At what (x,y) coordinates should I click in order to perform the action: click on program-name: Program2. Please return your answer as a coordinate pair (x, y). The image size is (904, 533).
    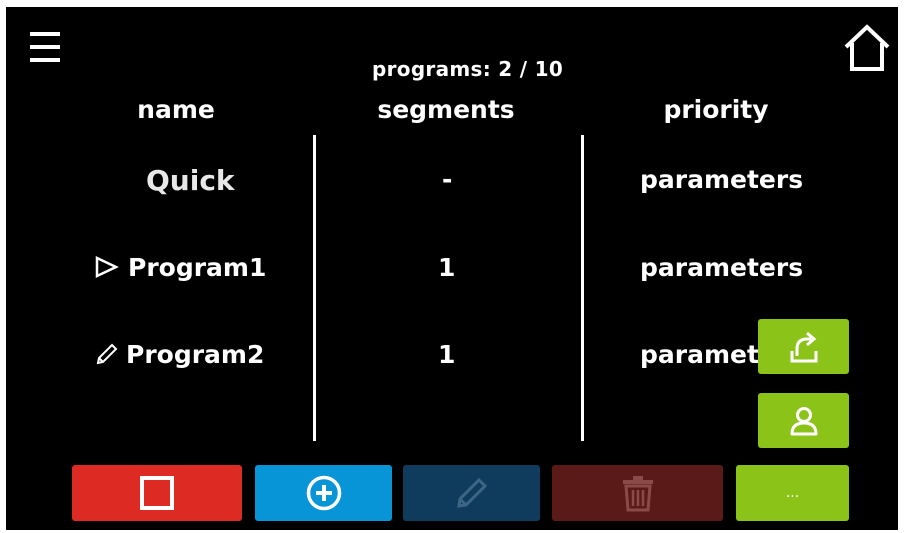
    Looking at the image, I should click on (195, 354).